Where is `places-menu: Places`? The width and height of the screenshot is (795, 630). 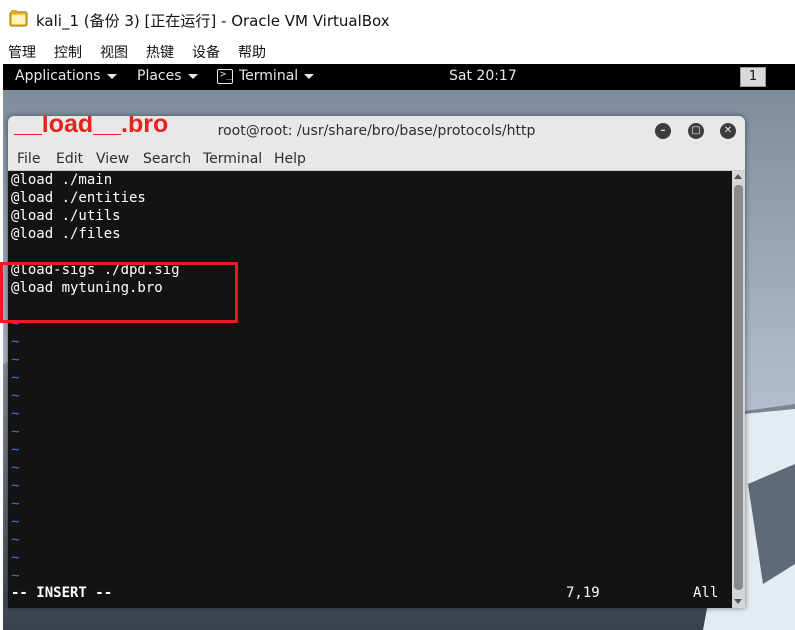
places-menu: Places is located at coordinates (167, 76).